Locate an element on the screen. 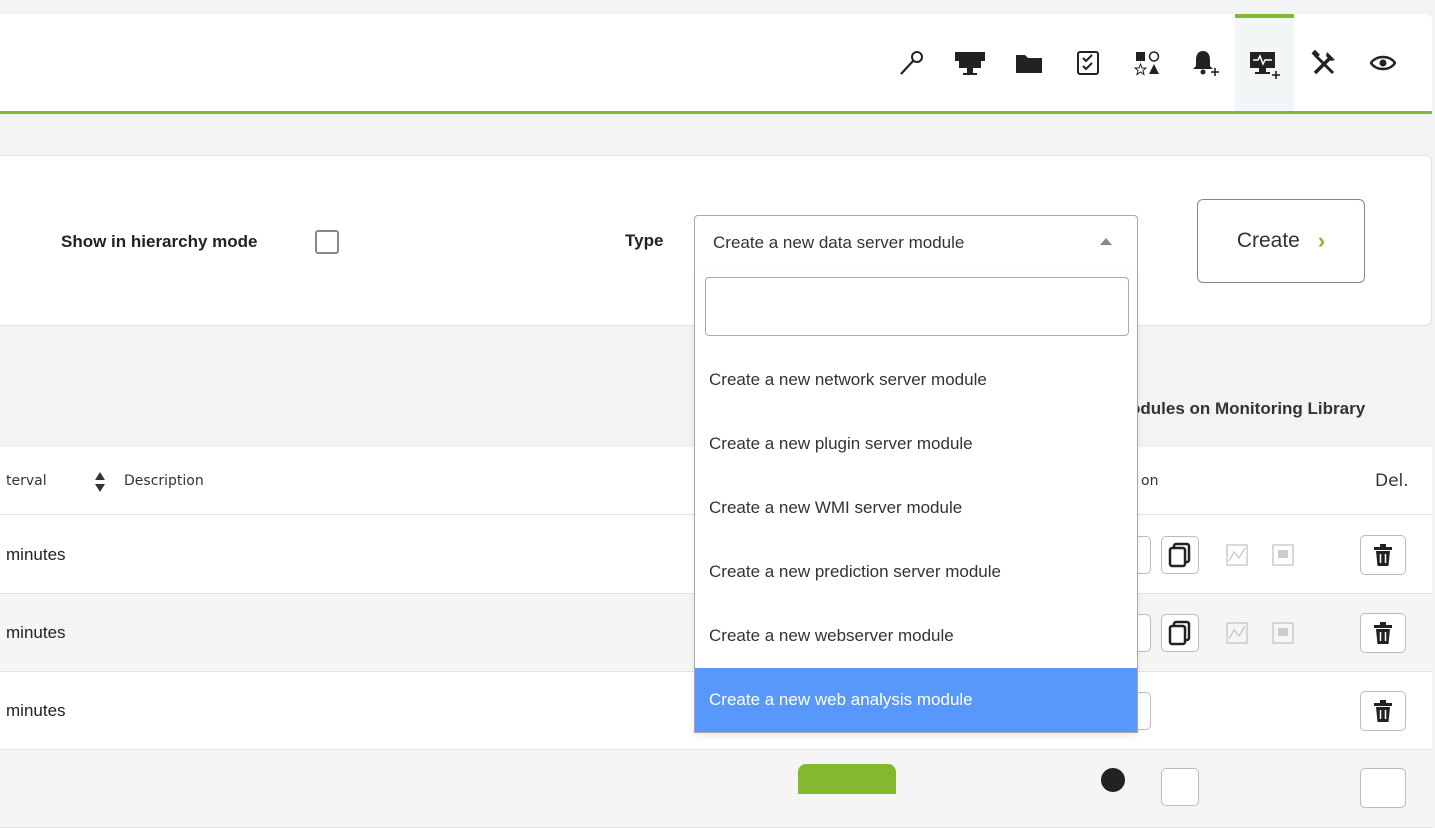  tab-tools is located at coordinates (1323, 62).